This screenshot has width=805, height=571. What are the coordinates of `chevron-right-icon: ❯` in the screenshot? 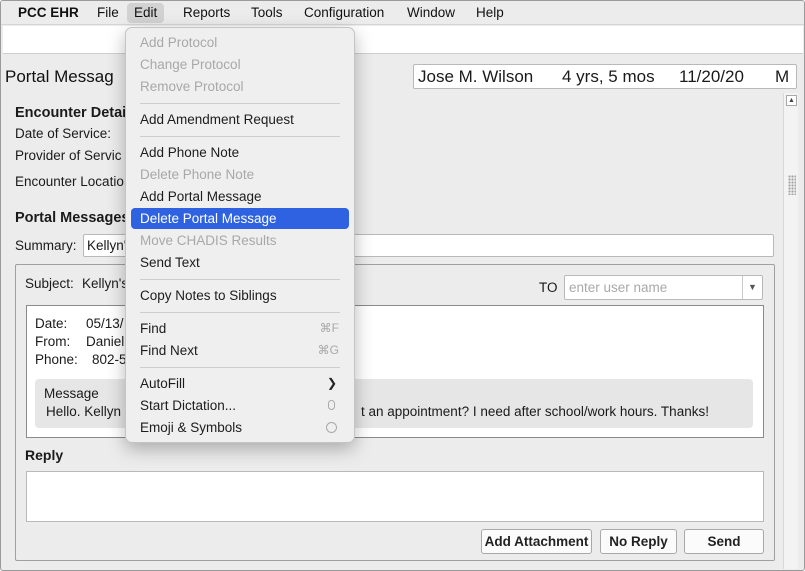 It's located at (331, 383).